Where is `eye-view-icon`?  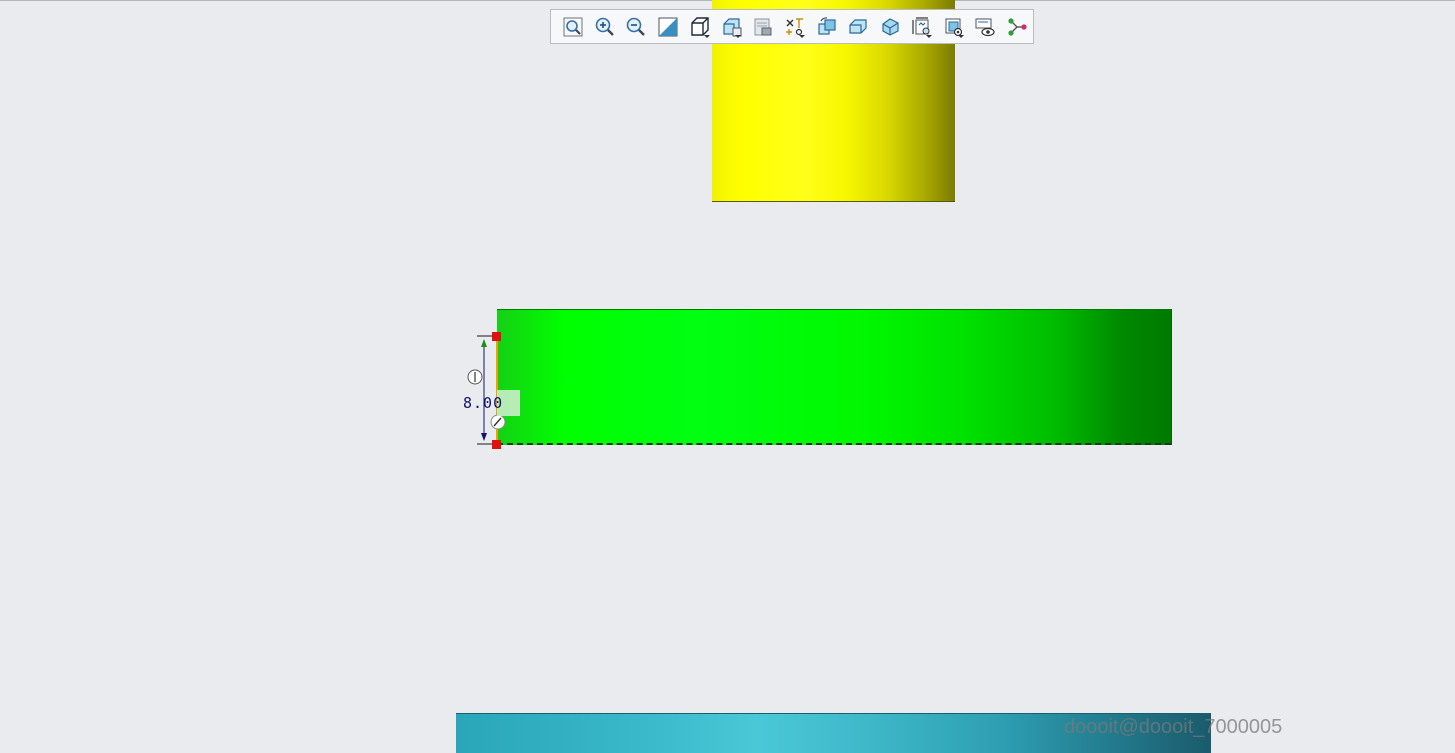 eye-view-icon is located at coordinates (985, 27).